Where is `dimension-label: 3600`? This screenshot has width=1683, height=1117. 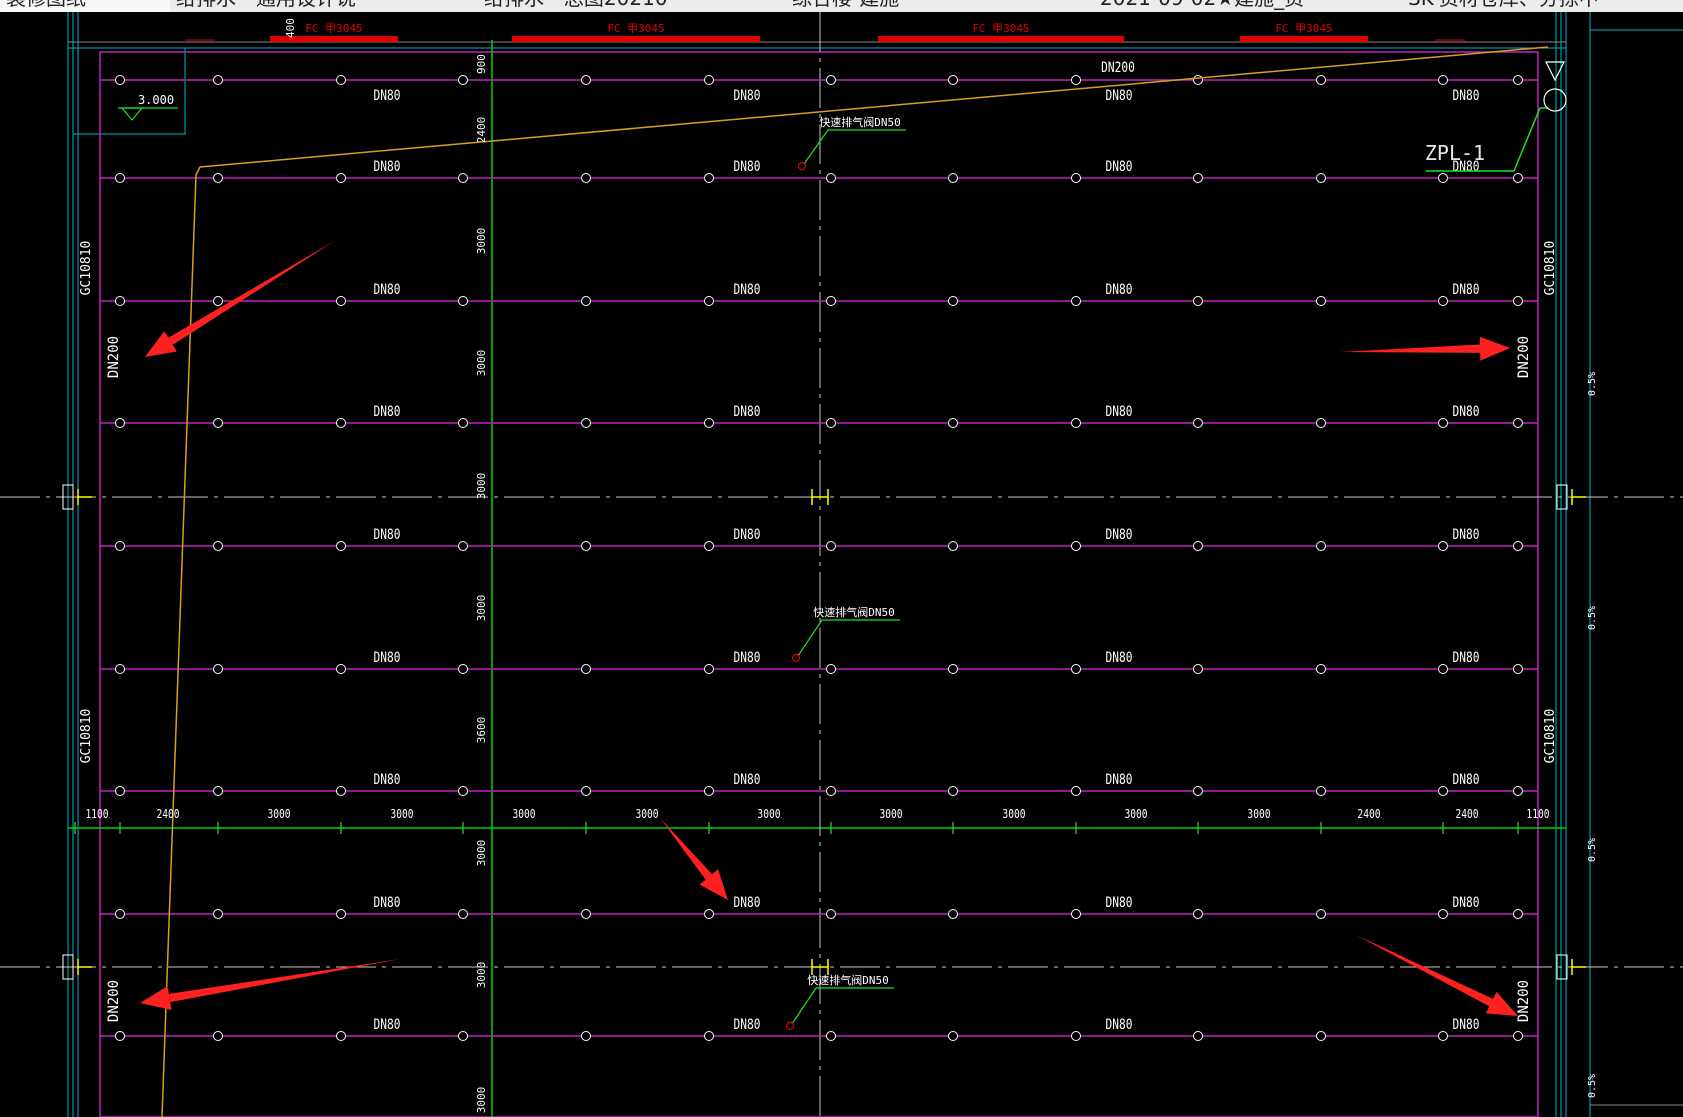 dimension-label: 3600 is located at coordinates (481, 730).